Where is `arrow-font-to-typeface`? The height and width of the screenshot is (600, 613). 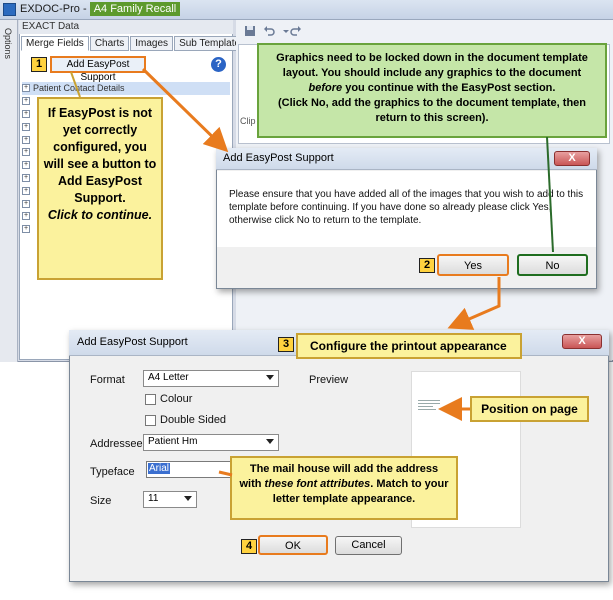
arrow-font-to-typeface is located at coordinates (225, 473).